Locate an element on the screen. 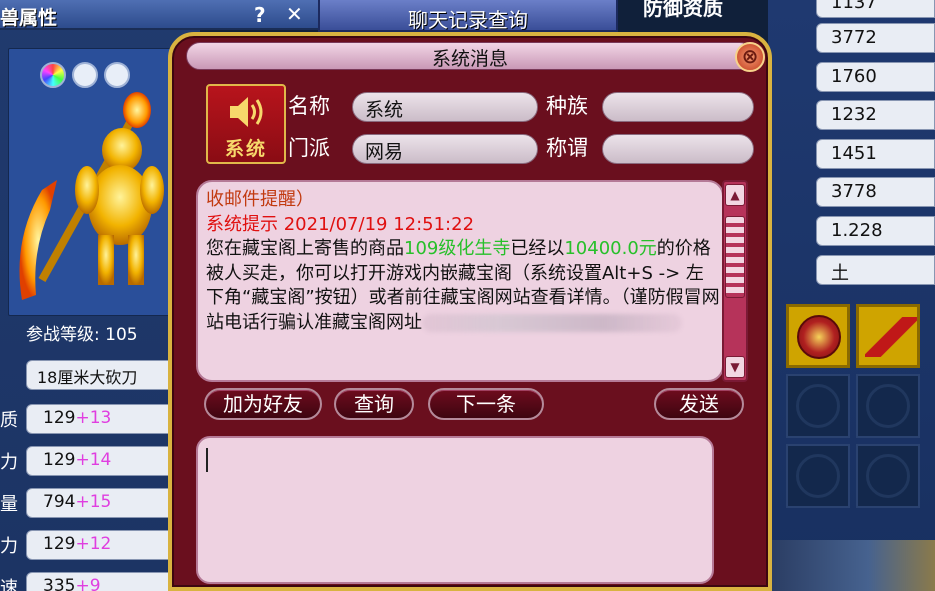 The height and width of the screenshot is (591, 935). stat-value: 1451 is located at coordinates (875, 154).